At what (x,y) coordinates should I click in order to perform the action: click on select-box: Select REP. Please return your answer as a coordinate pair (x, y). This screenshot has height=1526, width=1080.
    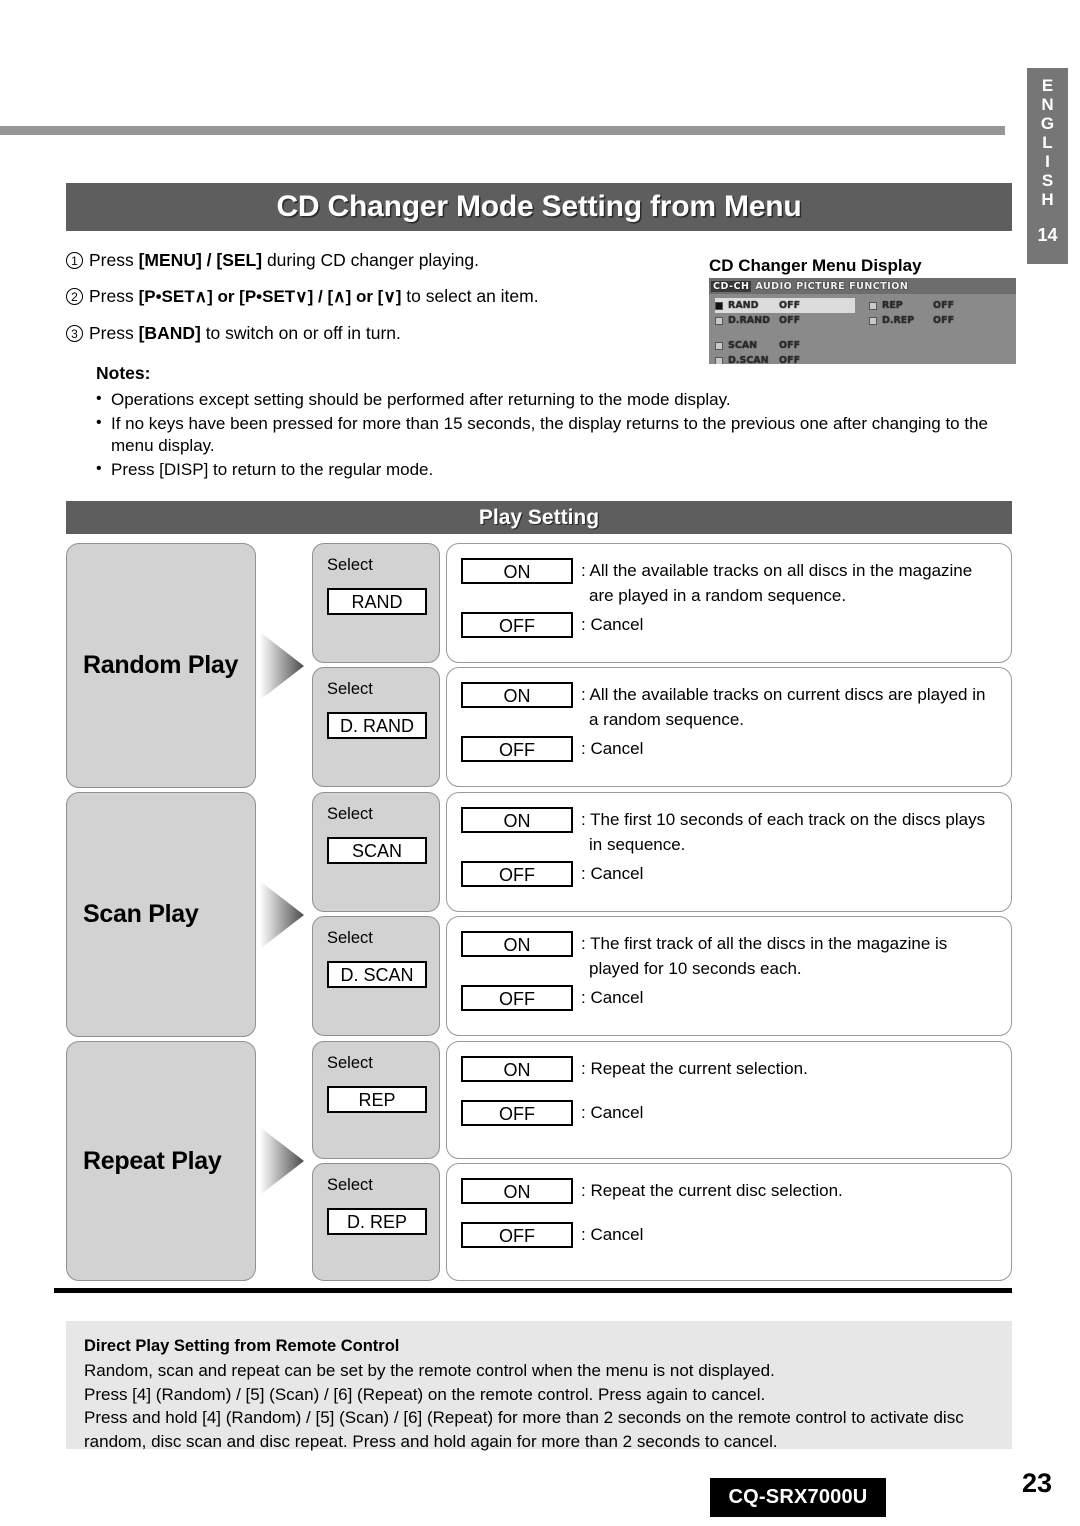
    Looking at the image, I should click on (376, 1100).